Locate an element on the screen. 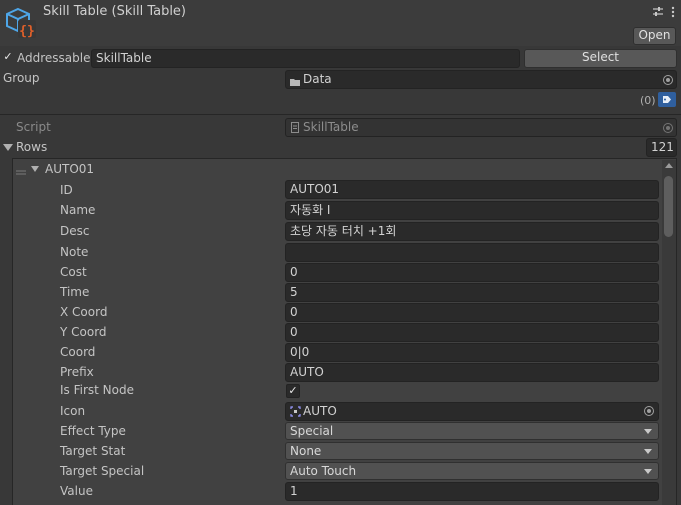  name-label: Name is located at coordinates (78, 210).